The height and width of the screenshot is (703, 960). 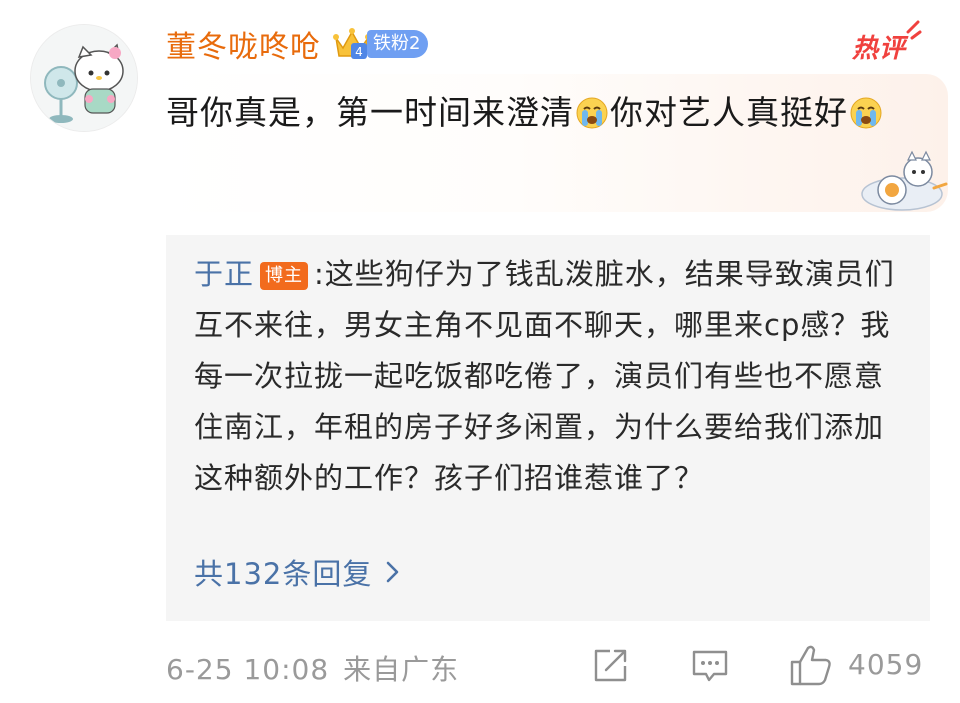 What do you see at coordinates (283, 574) in the screenshot?
I see `reply-count-label: 共132条回复` at bounding box center [283, 574].